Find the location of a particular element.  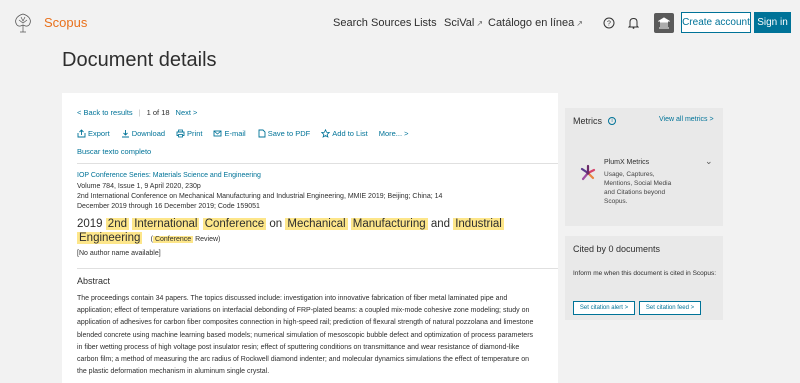

title-word: Industrial is located at coordinates (478, 224).